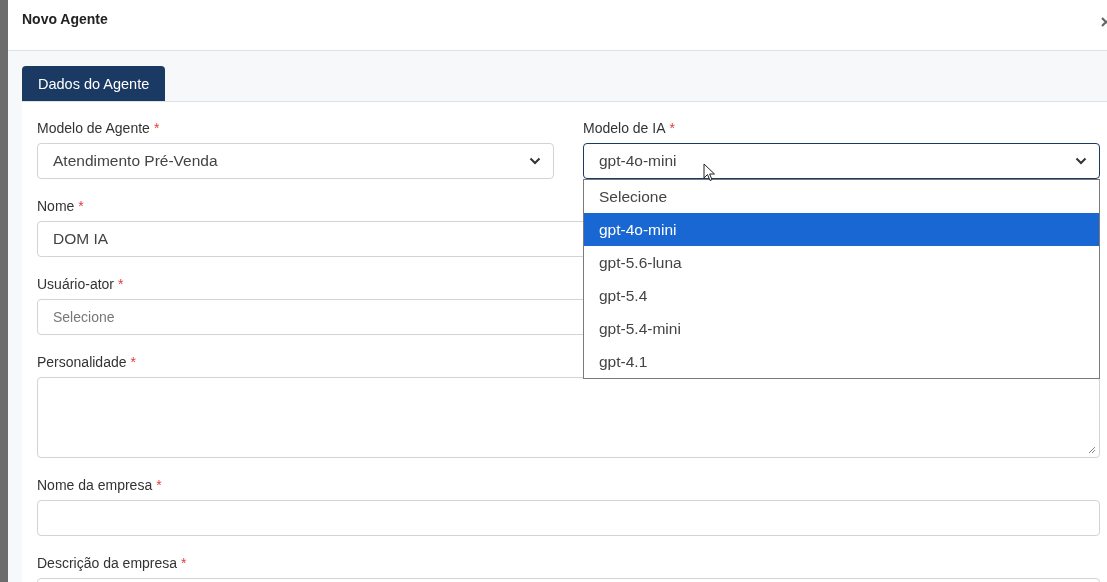 The width and height of the screenshot is (1107, 582). Describe the element at coordinates (56, 206) in the screenshot. I see `field-label: Nome` at that location.